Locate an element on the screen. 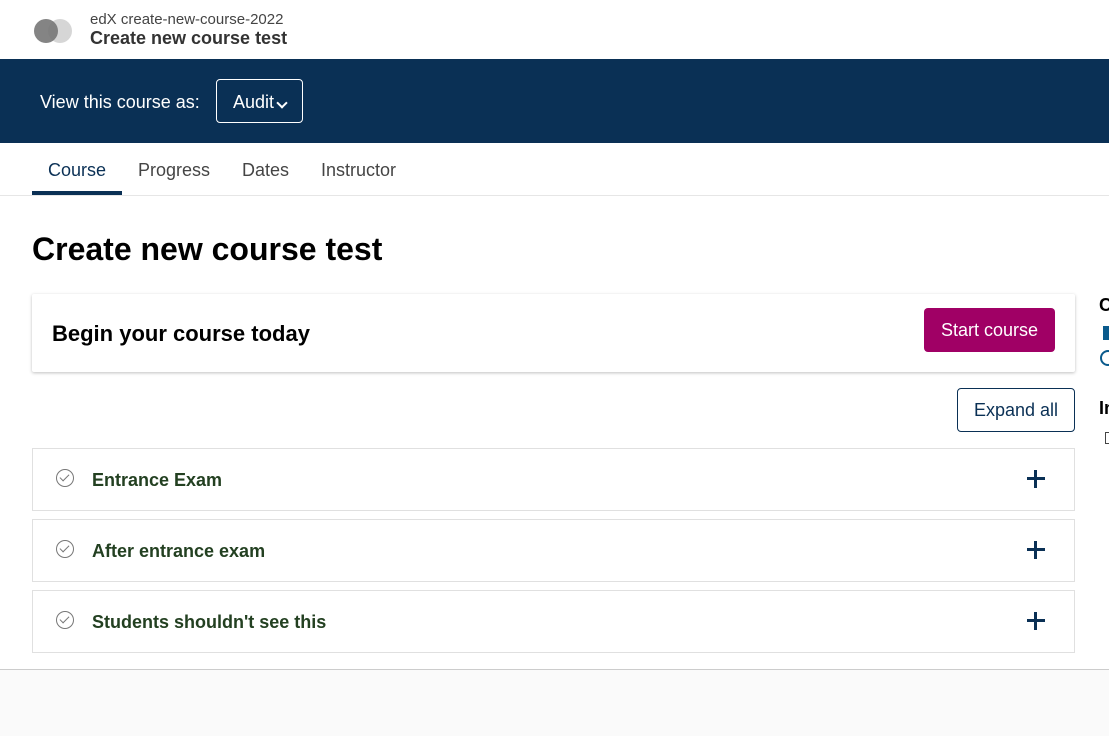  begin-course-text: Begin your course today is located at coordinates (181, 333).